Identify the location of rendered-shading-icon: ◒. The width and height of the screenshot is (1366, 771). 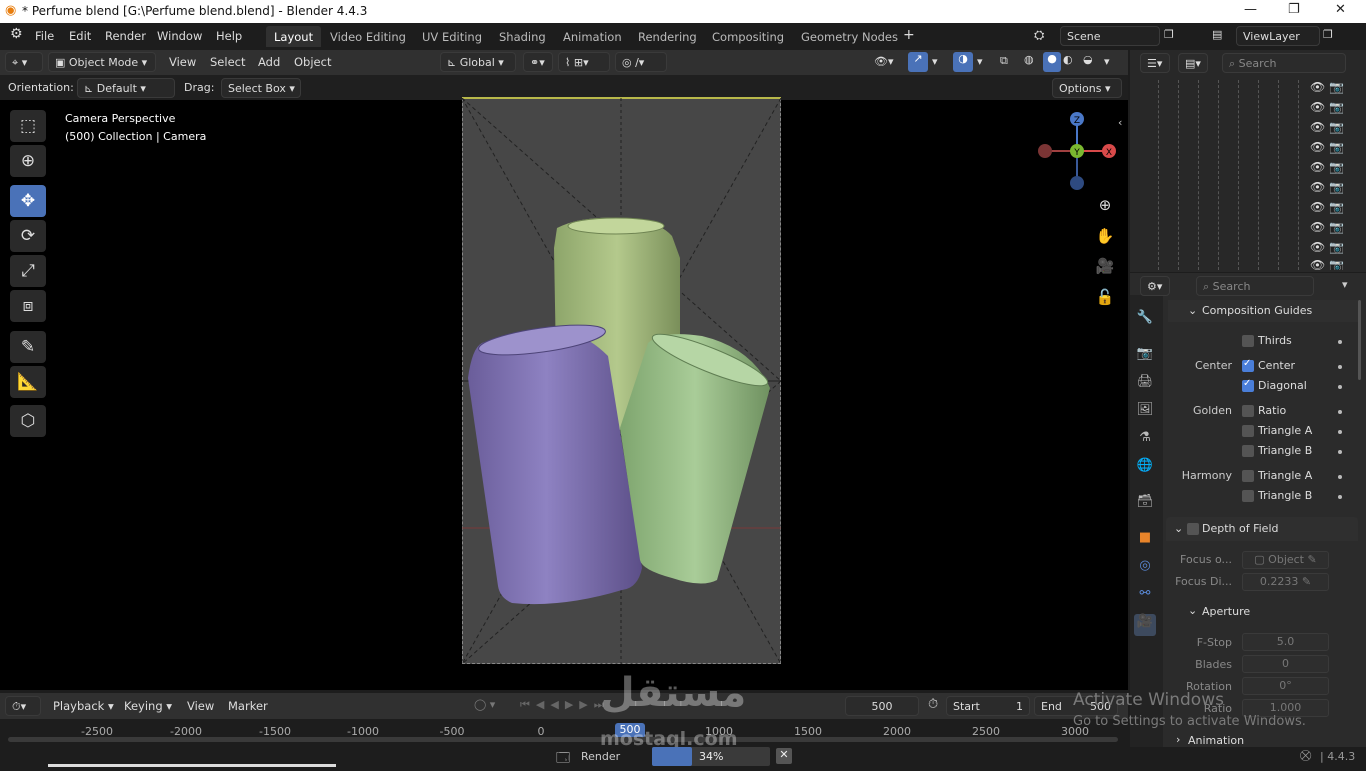
(1088, 59).